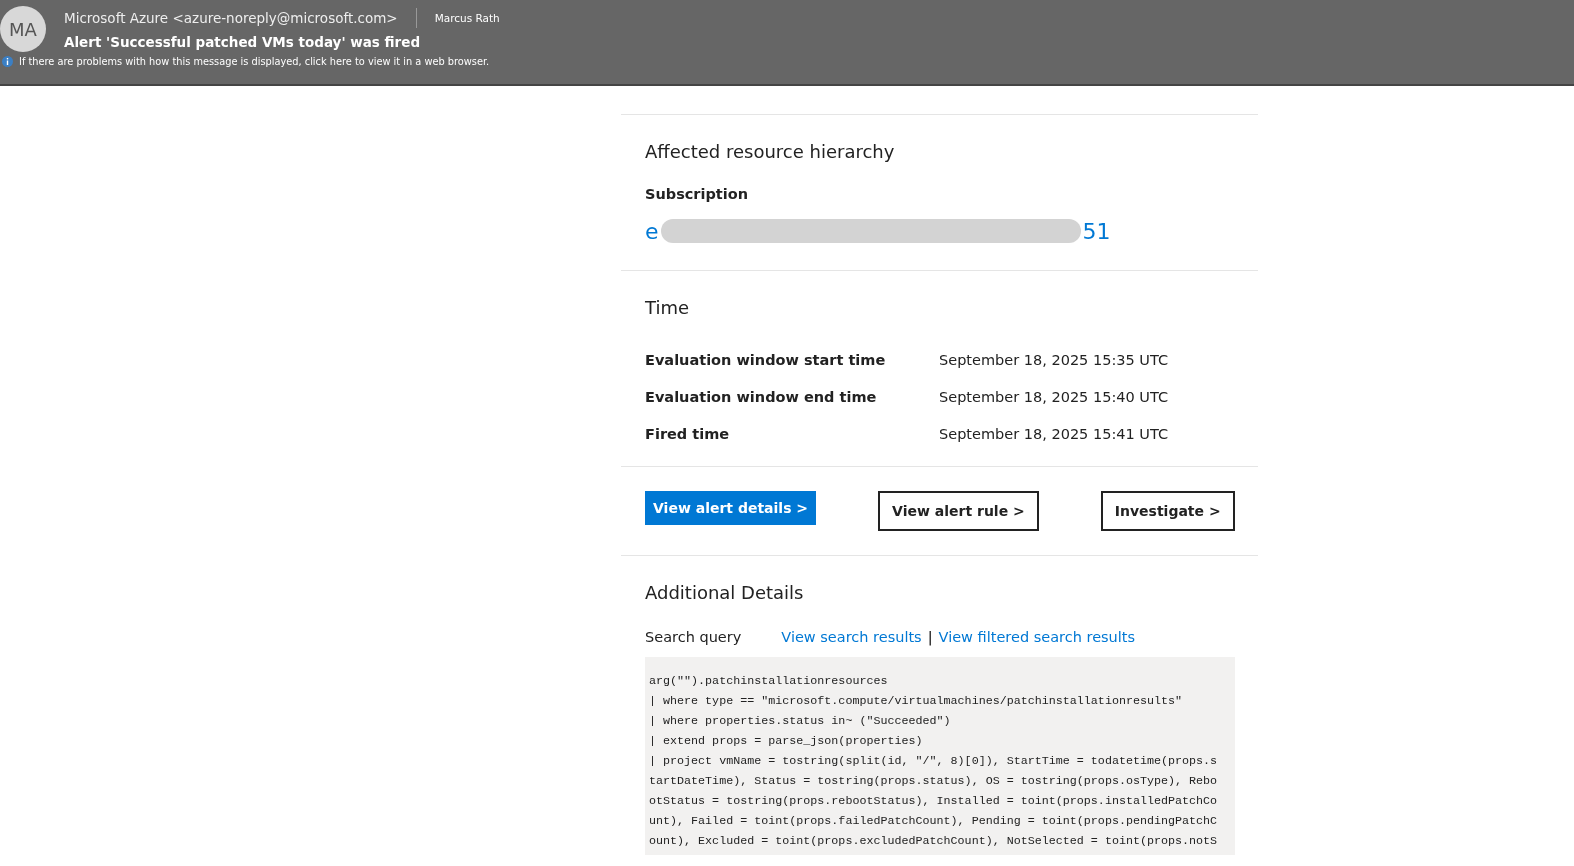 This screenshot has width=1574, height=866. What do you see at coordinates (934, 761) in the screenshot?
I see `code-line: | project vmName = tostring(split(id, "/", 8)[0]), StartTime = todatetime(props.s` at bounding box center [934, 761].